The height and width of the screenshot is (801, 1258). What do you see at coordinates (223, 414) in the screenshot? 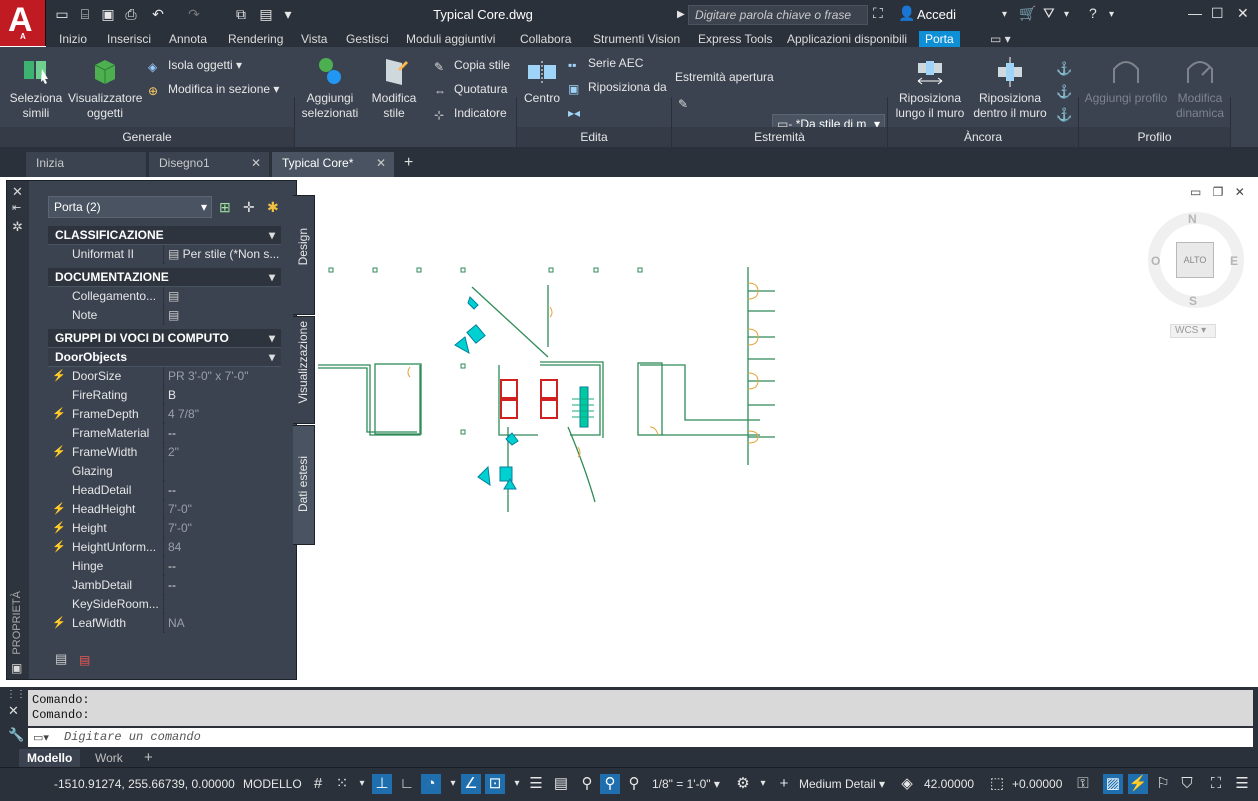
I see `prop-value: 4 7/8"` at bounding box center [223, 414].